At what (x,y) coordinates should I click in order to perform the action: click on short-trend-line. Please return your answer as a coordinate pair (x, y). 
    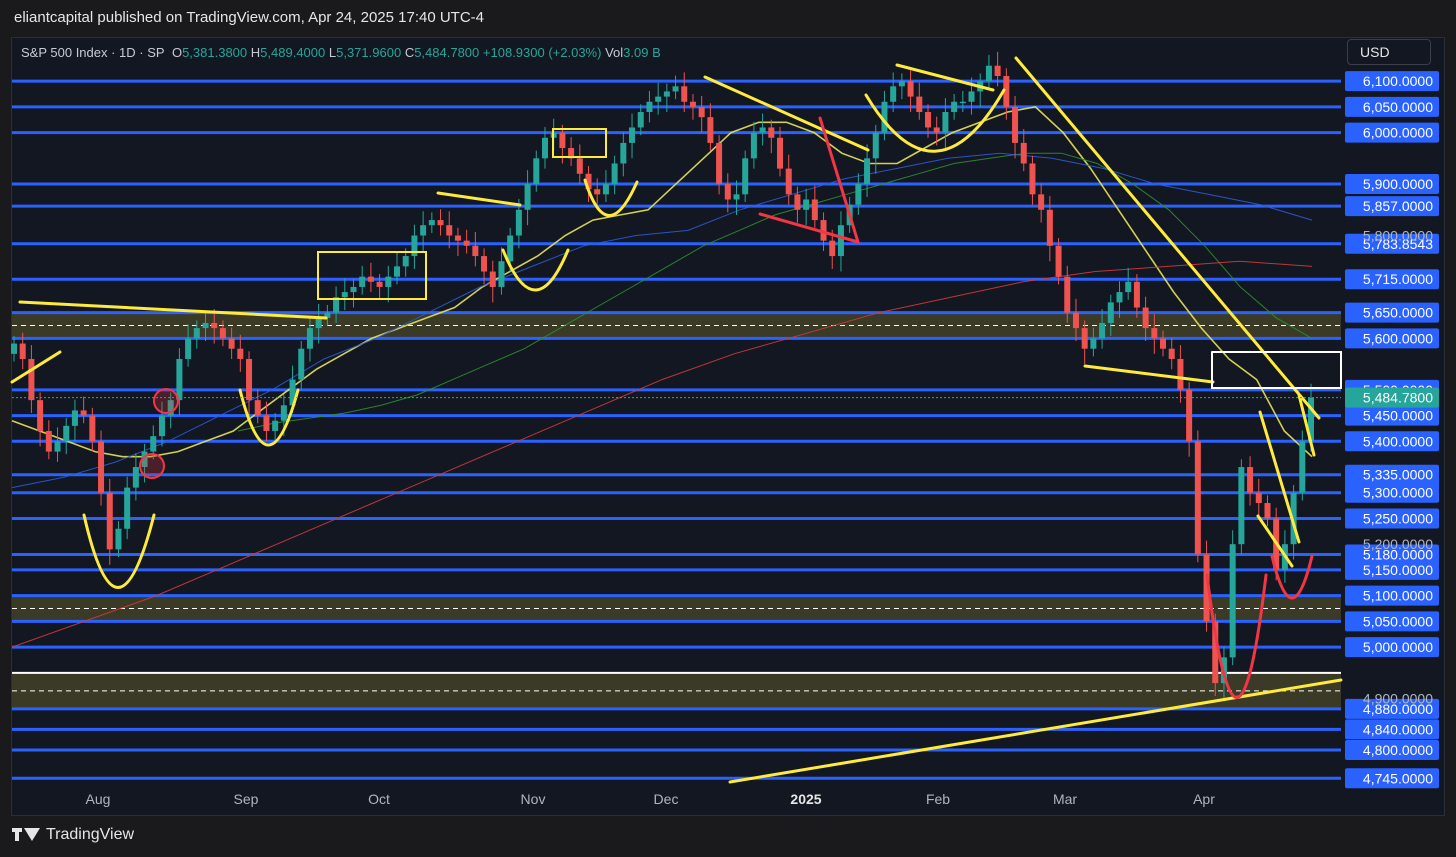
    Looking at the image, I should click on (36, 367).